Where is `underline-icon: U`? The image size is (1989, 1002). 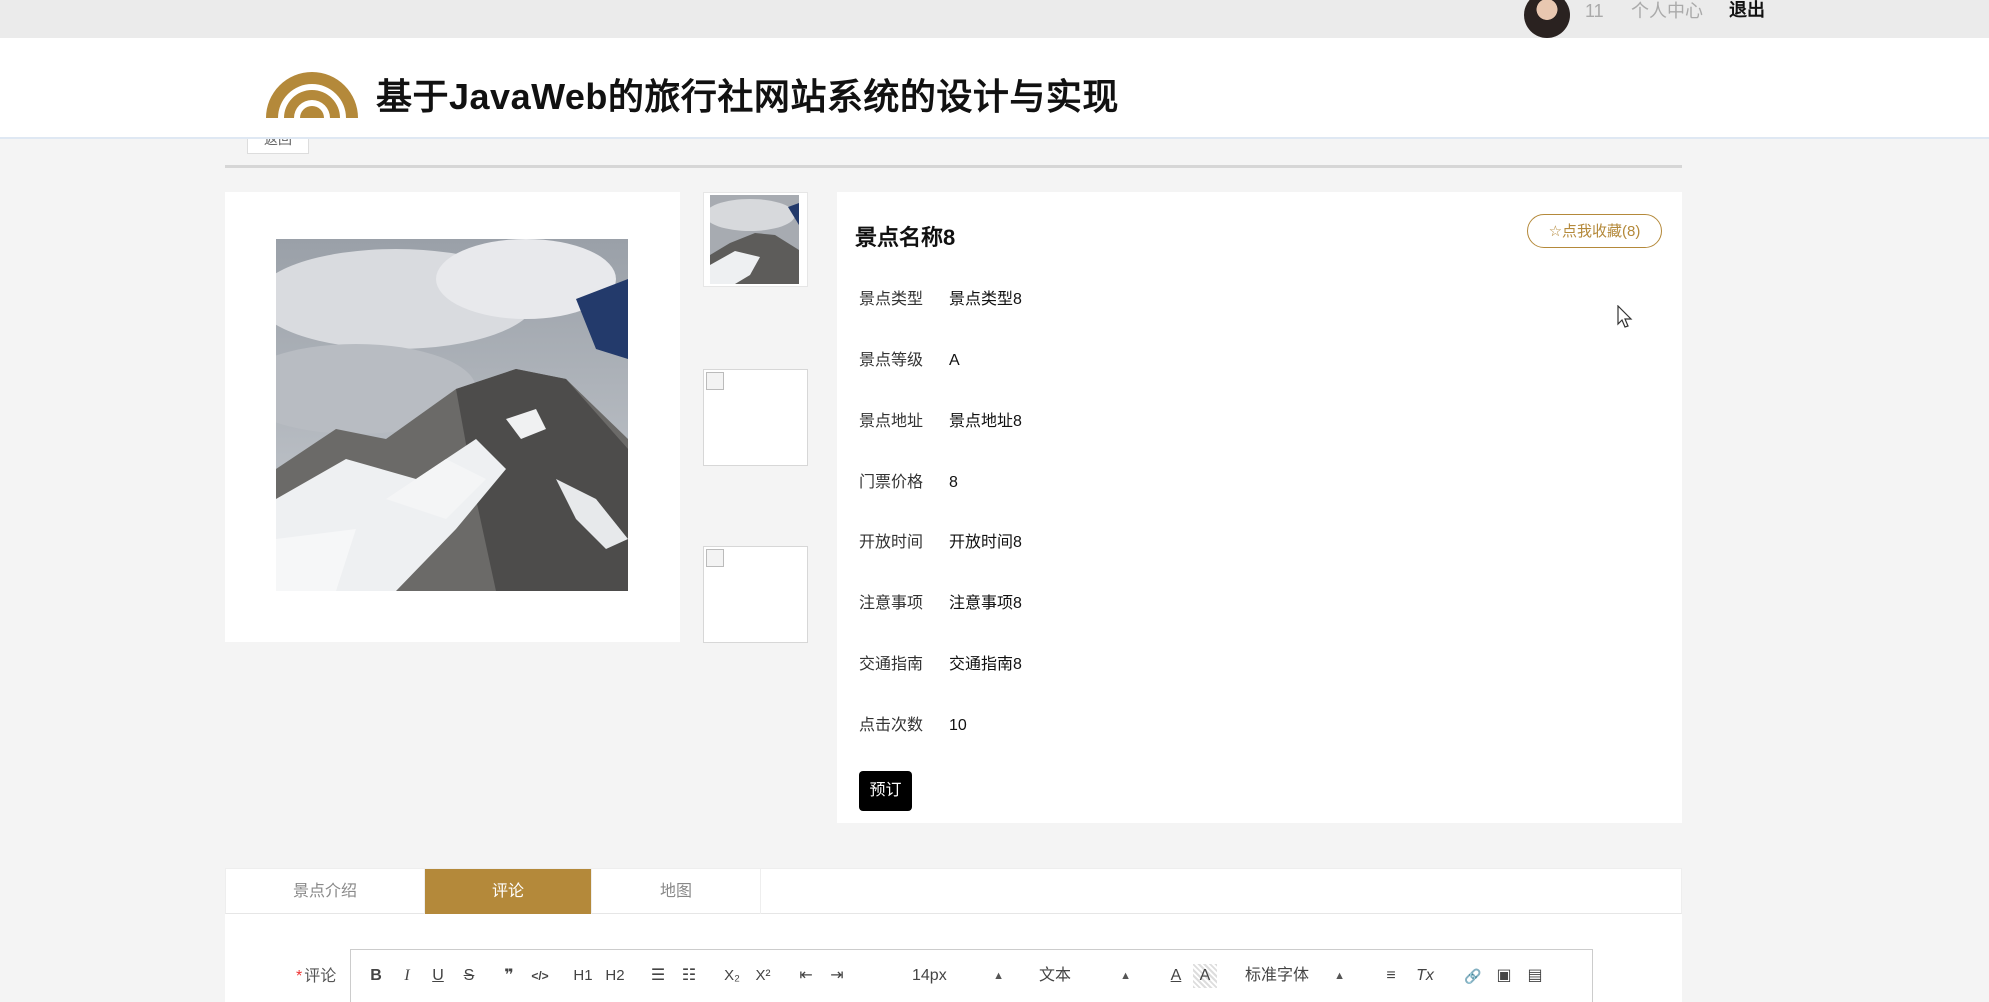 underline-icon: U is located at coordinates (438, 976).